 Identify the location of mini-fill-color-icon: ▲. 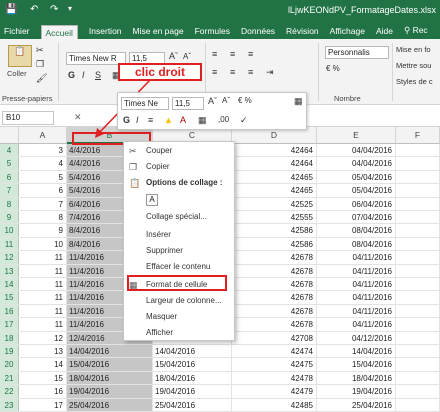
(168, 120).